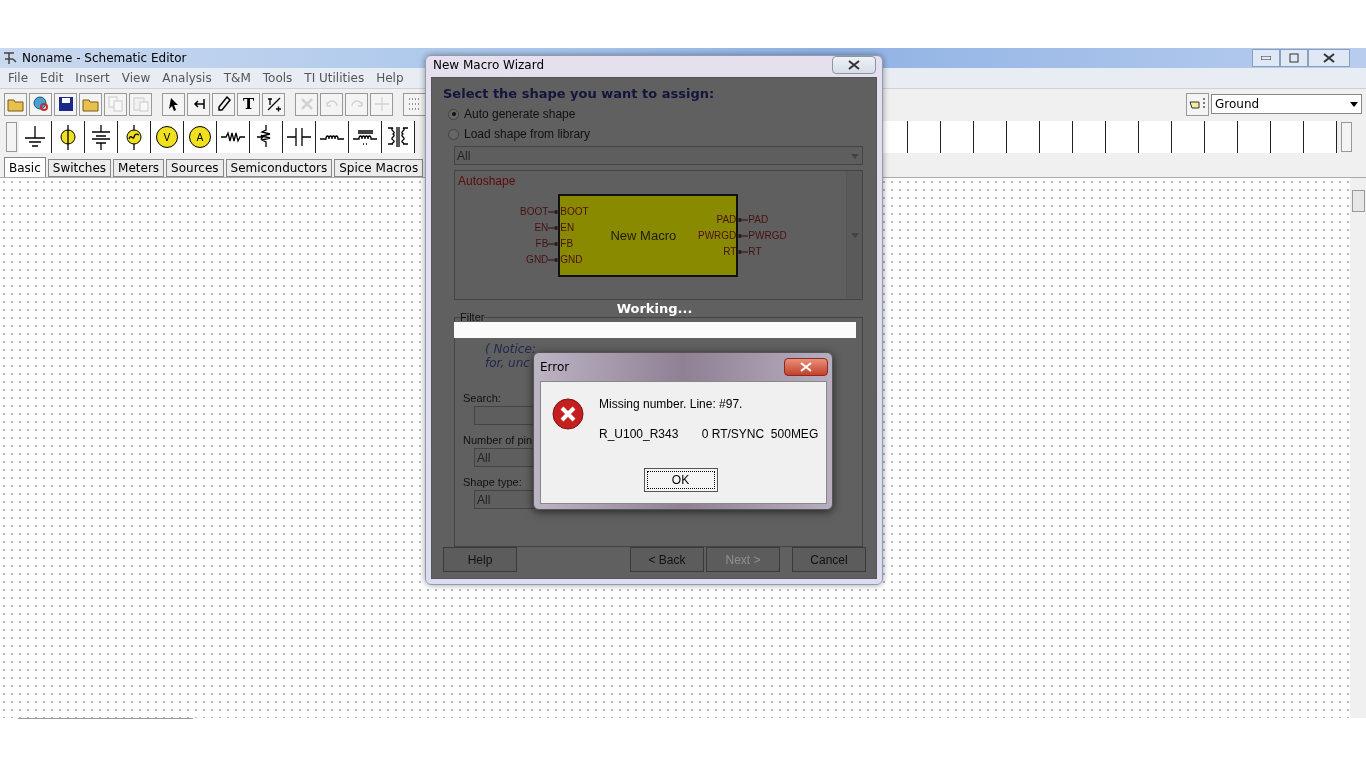  I want to click on error-message: Missing number. Line: #97., so click(671, 404).